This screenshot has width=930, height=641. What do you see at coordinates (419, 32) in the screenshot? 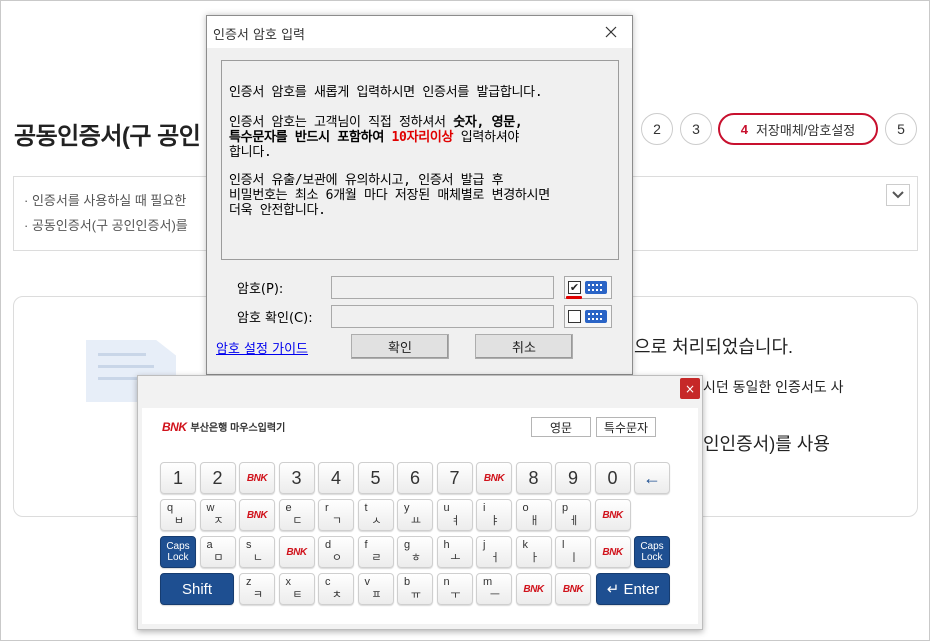
I see `dialog-titlebar: 인증서 암호 입력` at bounding box center [419, 32].